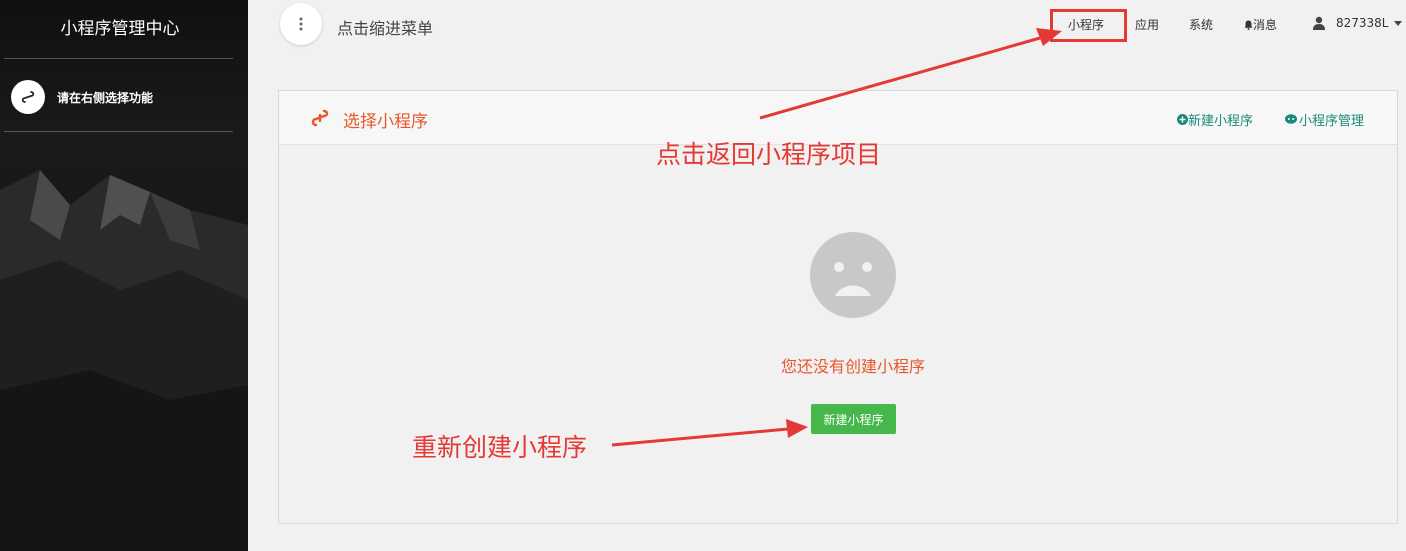 This screenshot has width=1406, height=551. What do you see at coordinates (1291, 119) in the screenshot?
I see `chat-icon` at bounding box center [1291, 119].